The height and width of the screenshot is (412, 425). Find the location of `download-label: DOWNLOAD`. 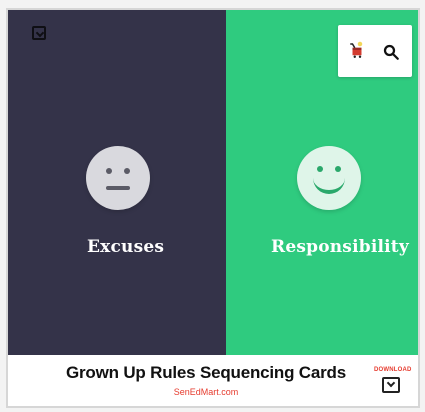

download-label: DOWNLOAD is located at coordinates (393, 370).